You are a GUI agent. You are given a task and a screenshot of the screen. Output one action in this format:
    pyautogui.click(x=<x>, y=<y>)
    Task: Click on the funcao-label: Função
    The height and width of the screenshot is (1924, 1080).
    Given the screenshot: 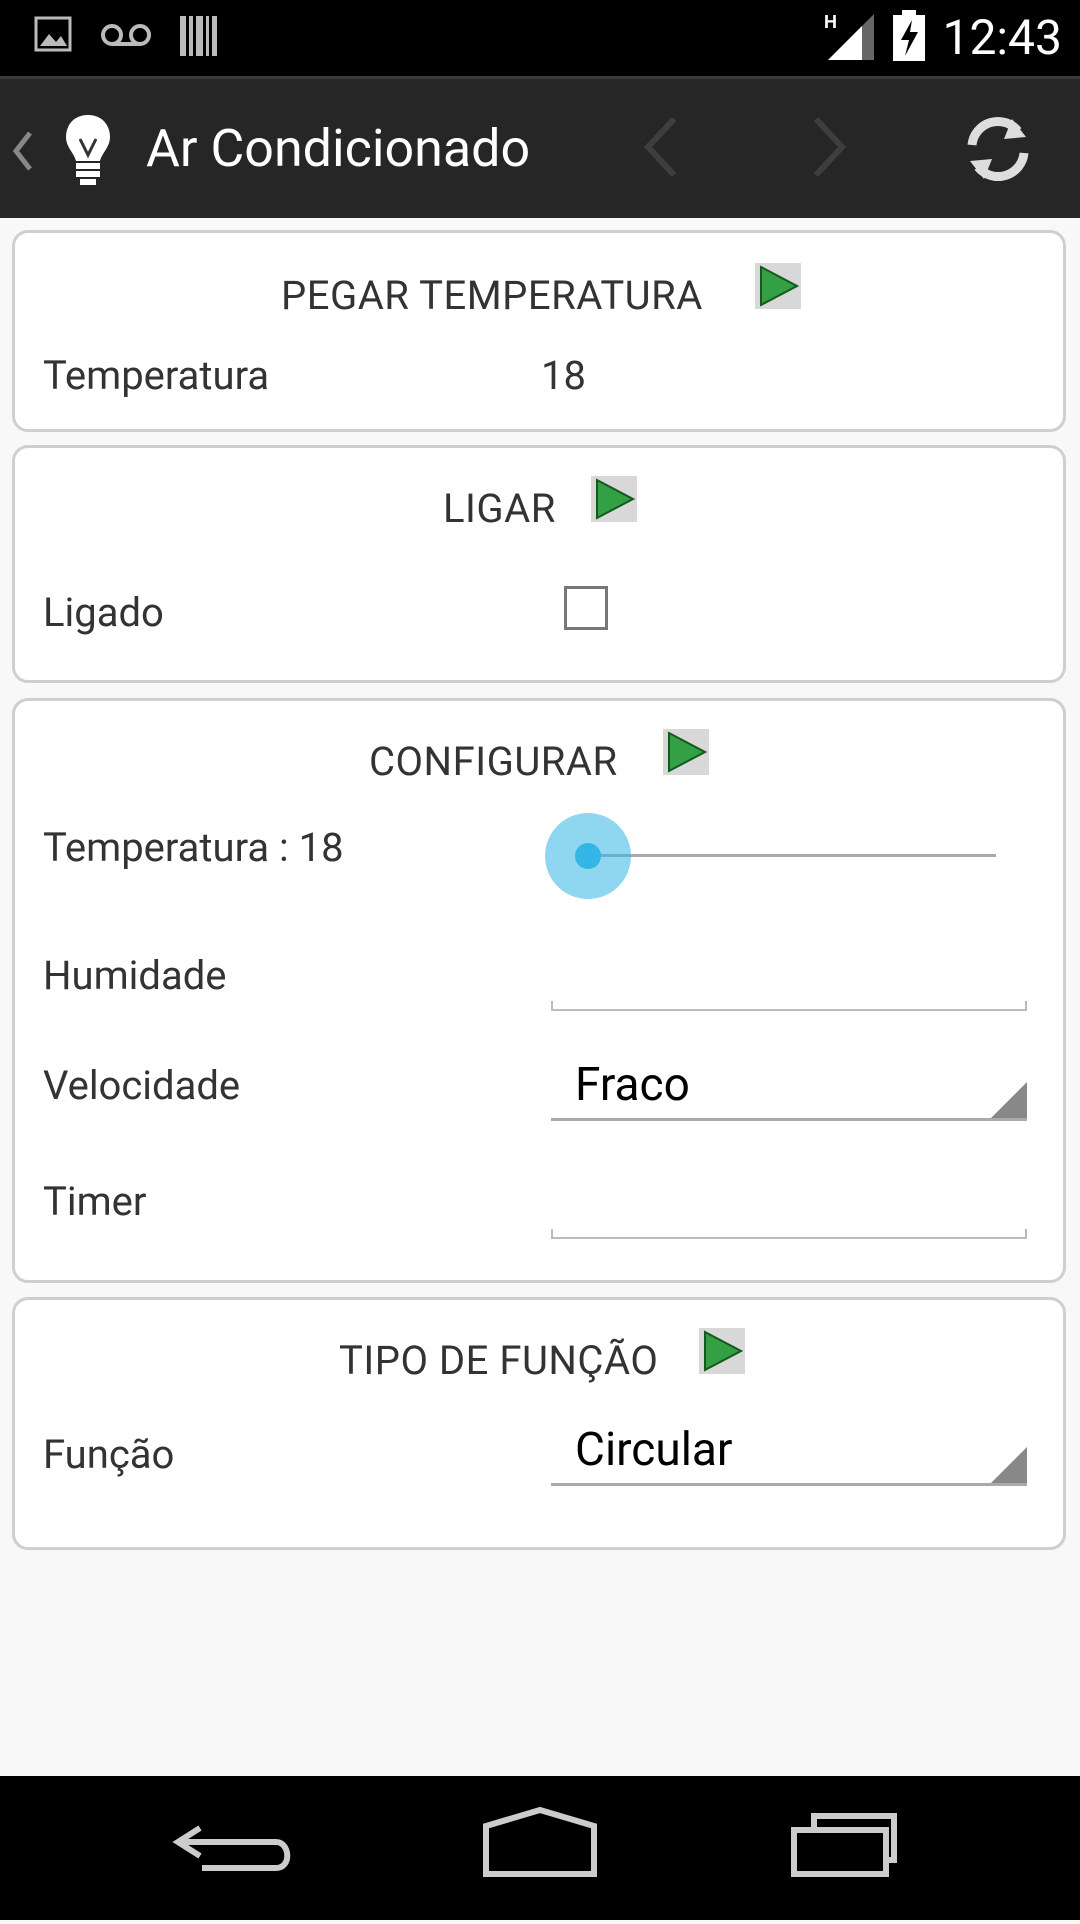 What is the action you would take?
    pyautogui.click(x=109, y=1454)
    